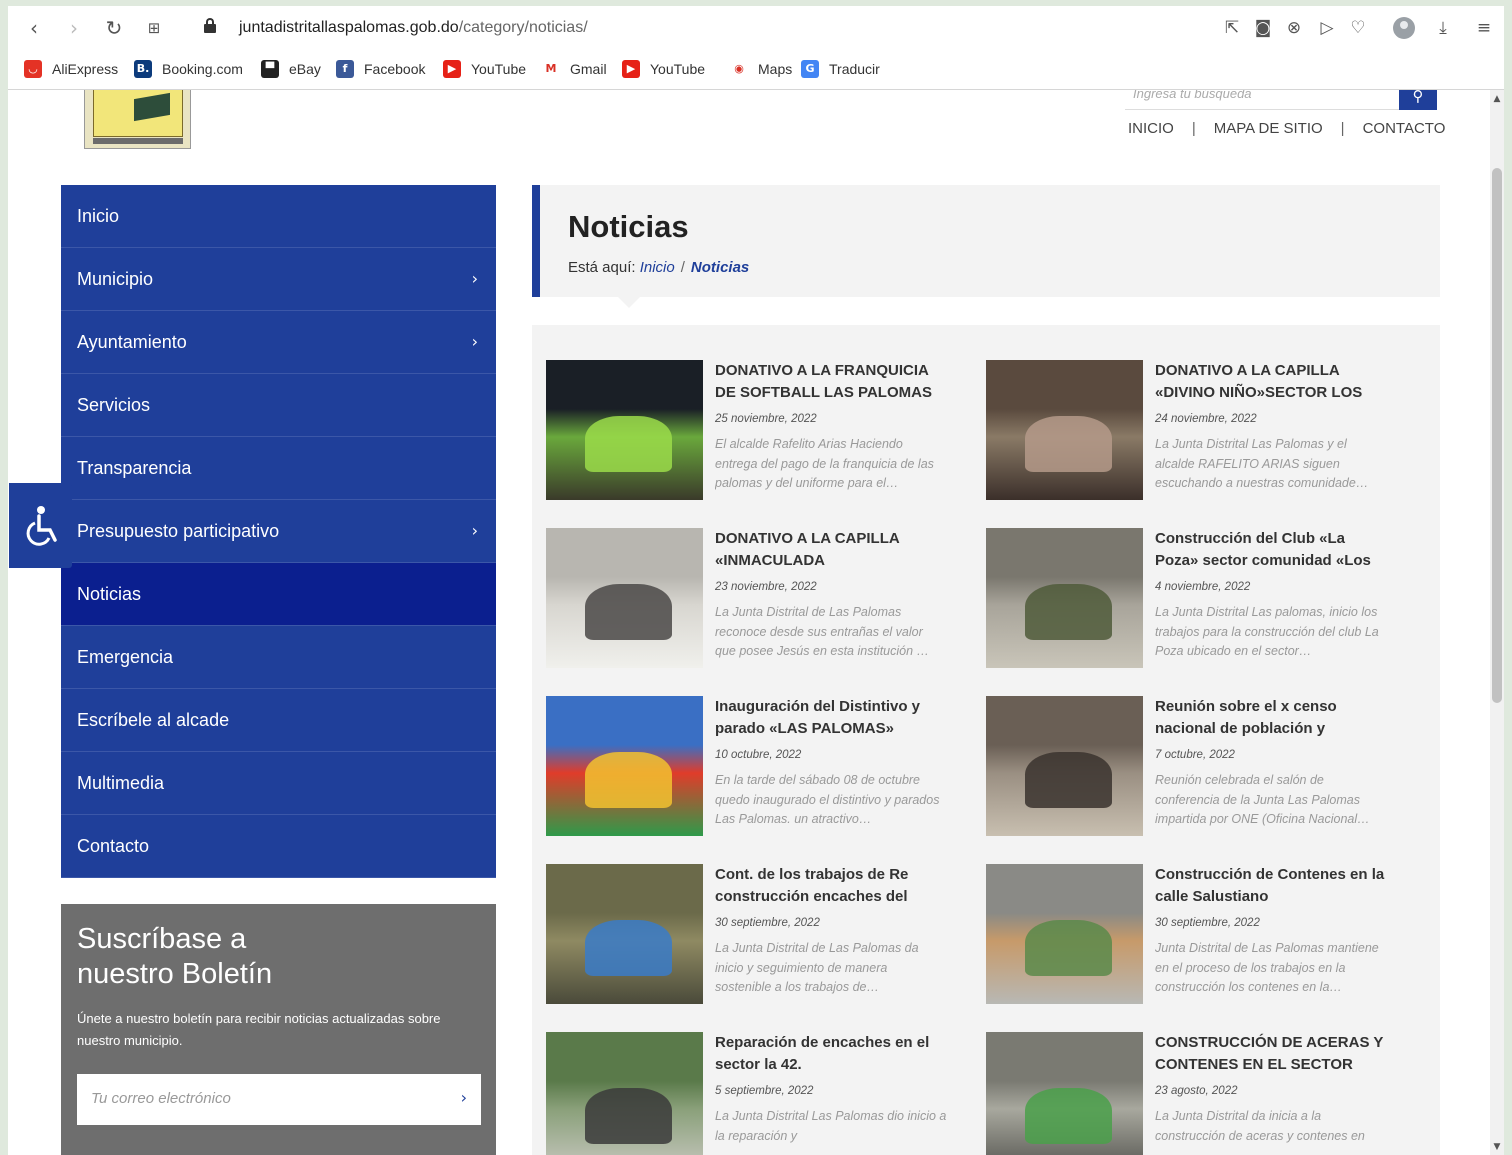 The image size is (1512, 1155). I want to click on apps-grid-icon: ⊞, so click(154, 28).